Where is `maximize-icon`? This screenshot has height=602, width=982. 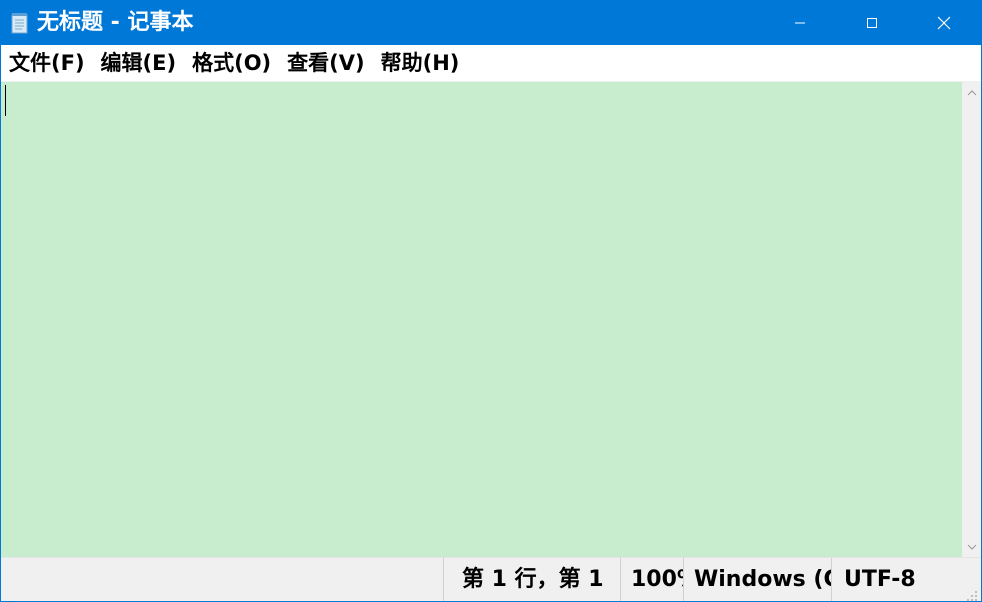
maximize-icon is located at coordinates (872, 23).